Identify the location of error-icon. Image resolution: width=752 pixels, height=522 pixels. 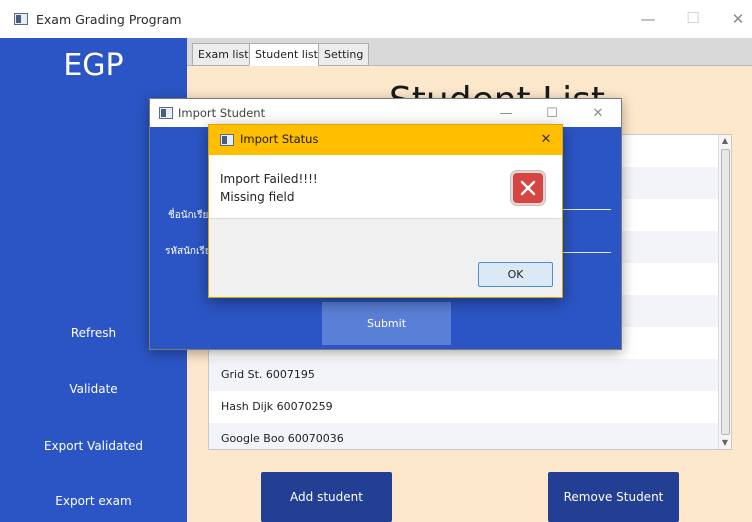
(528, 188).